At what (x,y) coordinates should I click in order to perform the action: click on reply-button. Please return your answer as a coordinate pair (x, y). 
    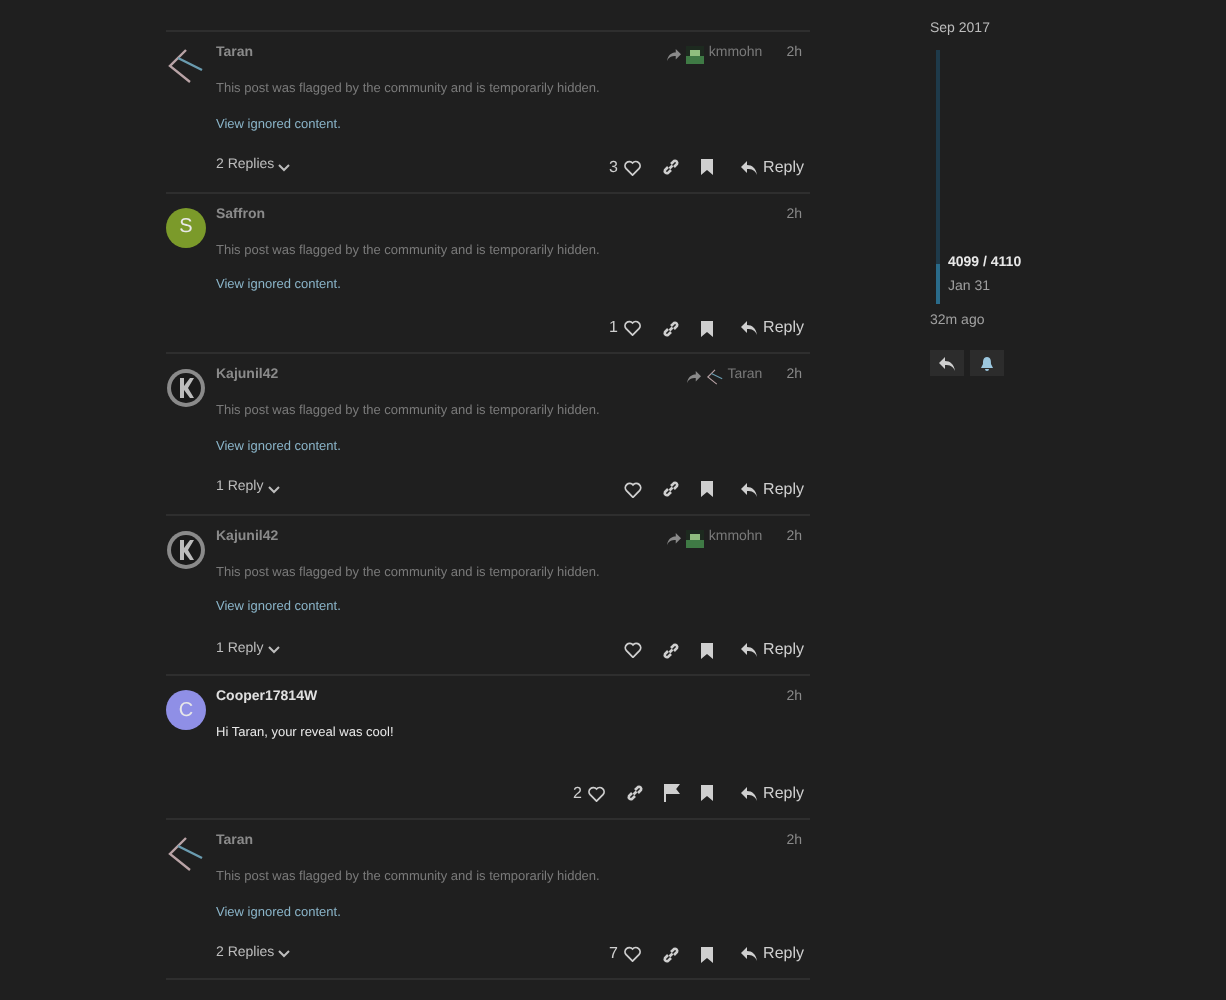
    Looking at the image, I should click on (947, 363).